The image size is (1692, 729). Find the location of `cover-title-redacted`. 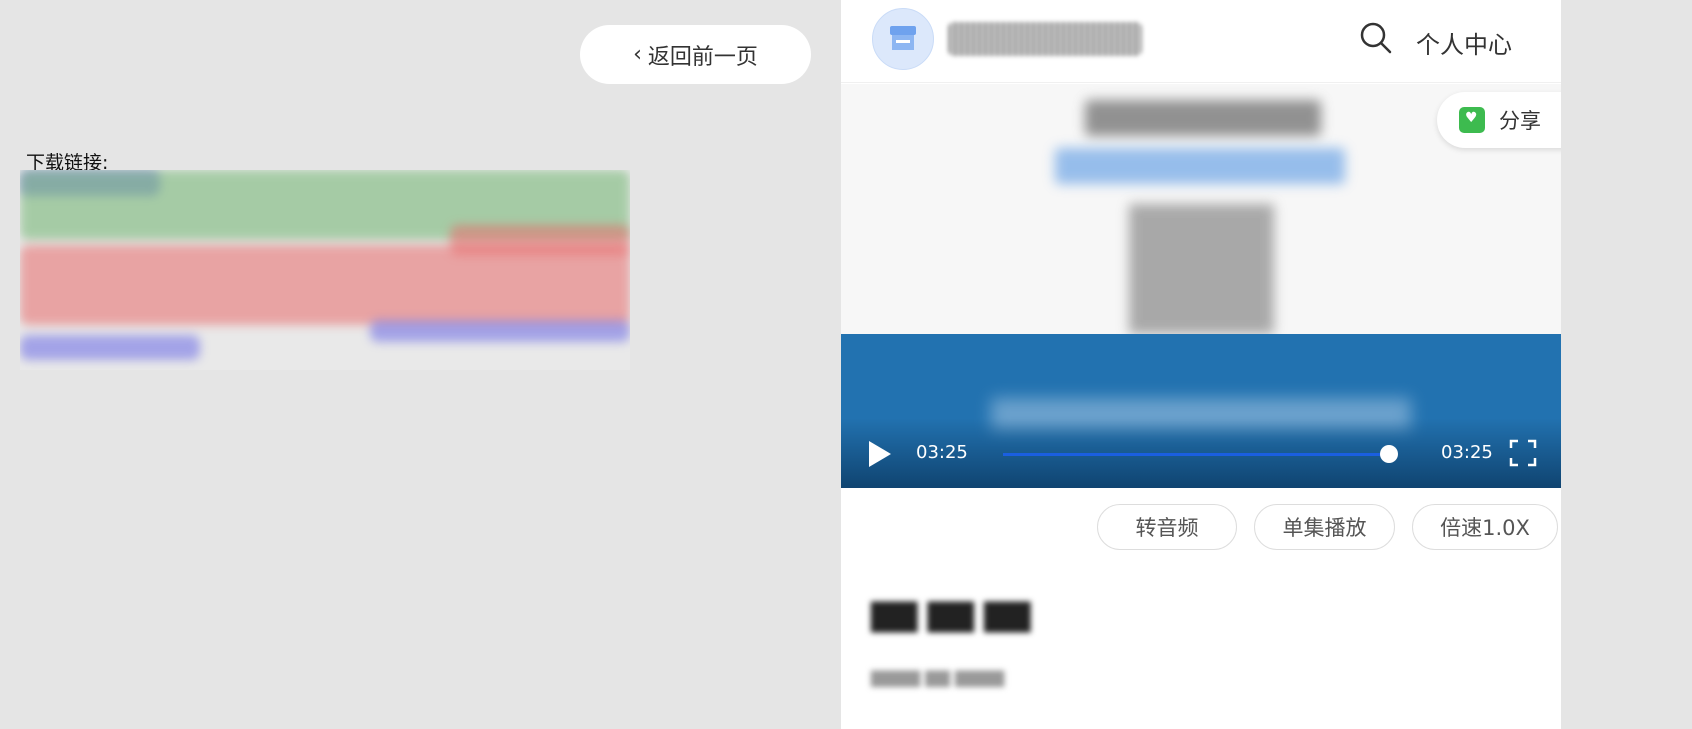

cover-title-redacted is located at coordinates (1203, 118).